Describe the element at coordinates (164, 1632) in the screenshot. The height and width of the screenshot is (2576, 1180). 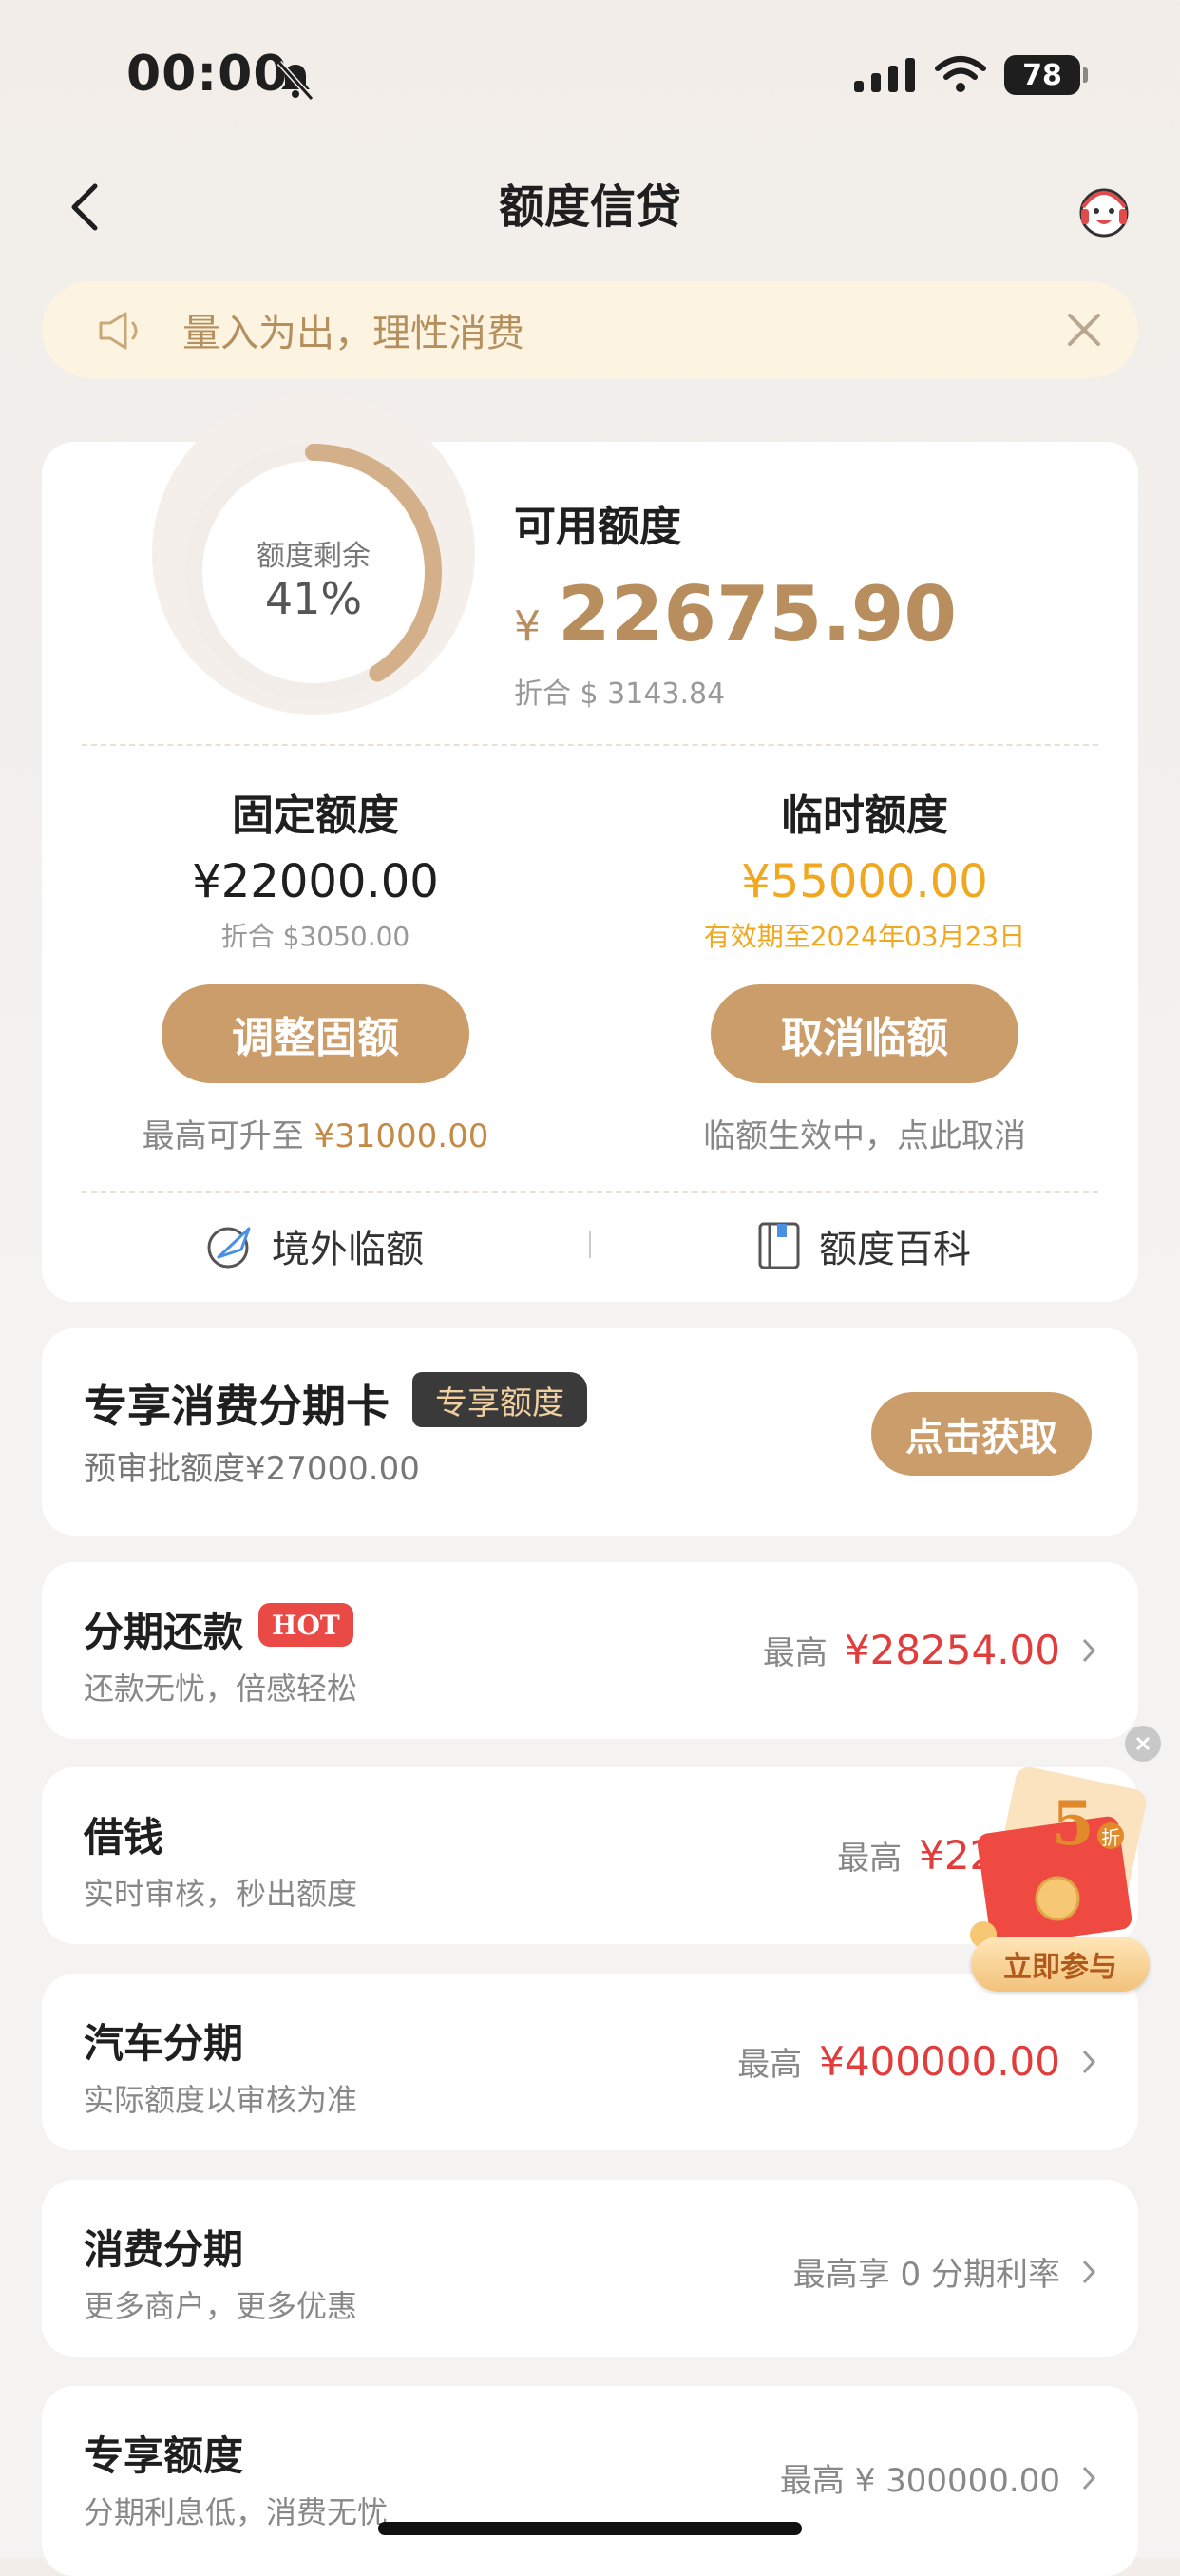
I see `list-item-title: 分期还款` at that location.